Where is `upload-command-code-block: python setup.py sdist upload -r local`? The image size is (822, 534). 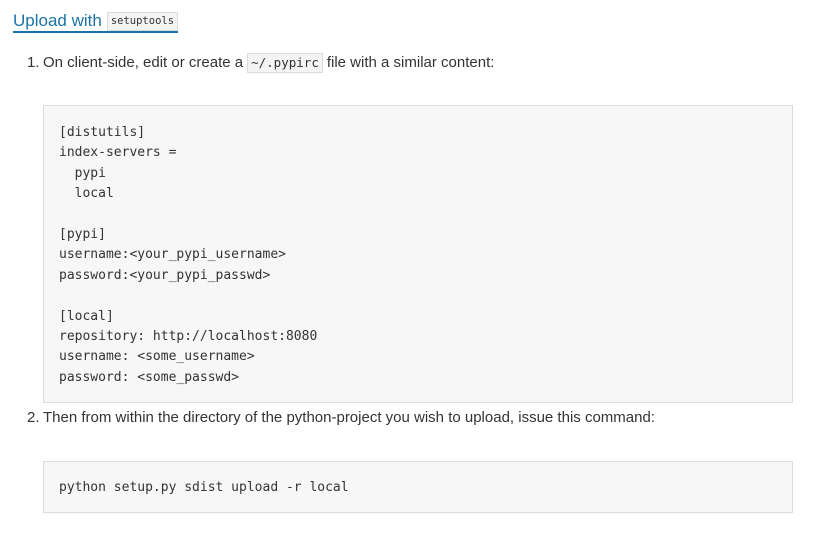 upload-command-code-block: python setup.py sdist upload -r local is located at coordinates (418, 487).